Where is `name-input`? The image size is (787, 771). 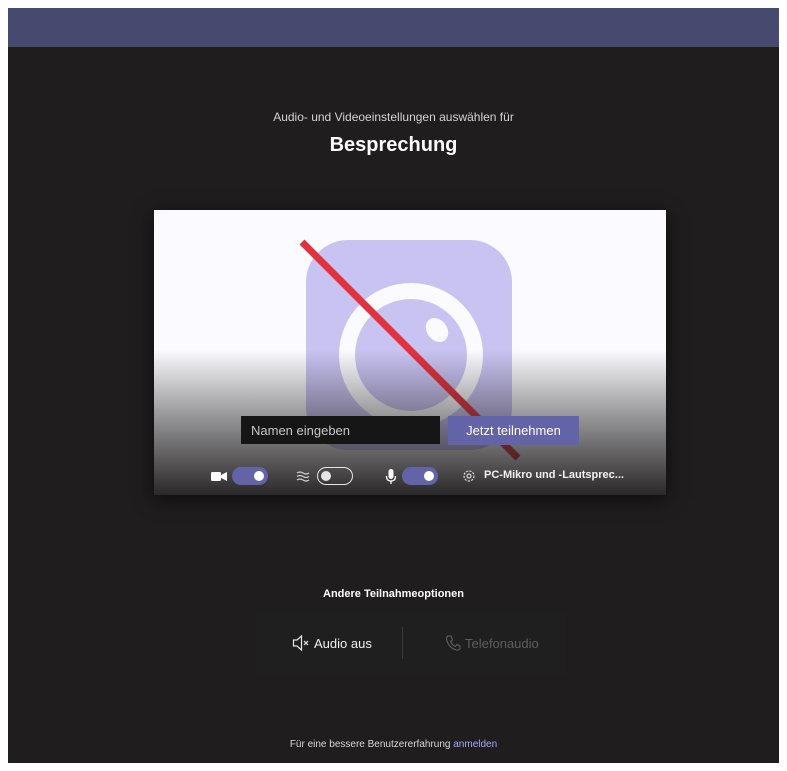
name-input is located at coordinates (340, 430).